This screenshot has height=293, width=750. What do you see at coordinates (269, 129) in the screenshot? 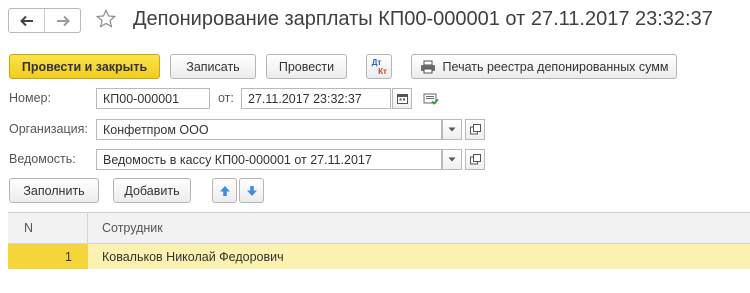
I see `organization-field: Конфетпром ООО` at bounding box center [269, 129].